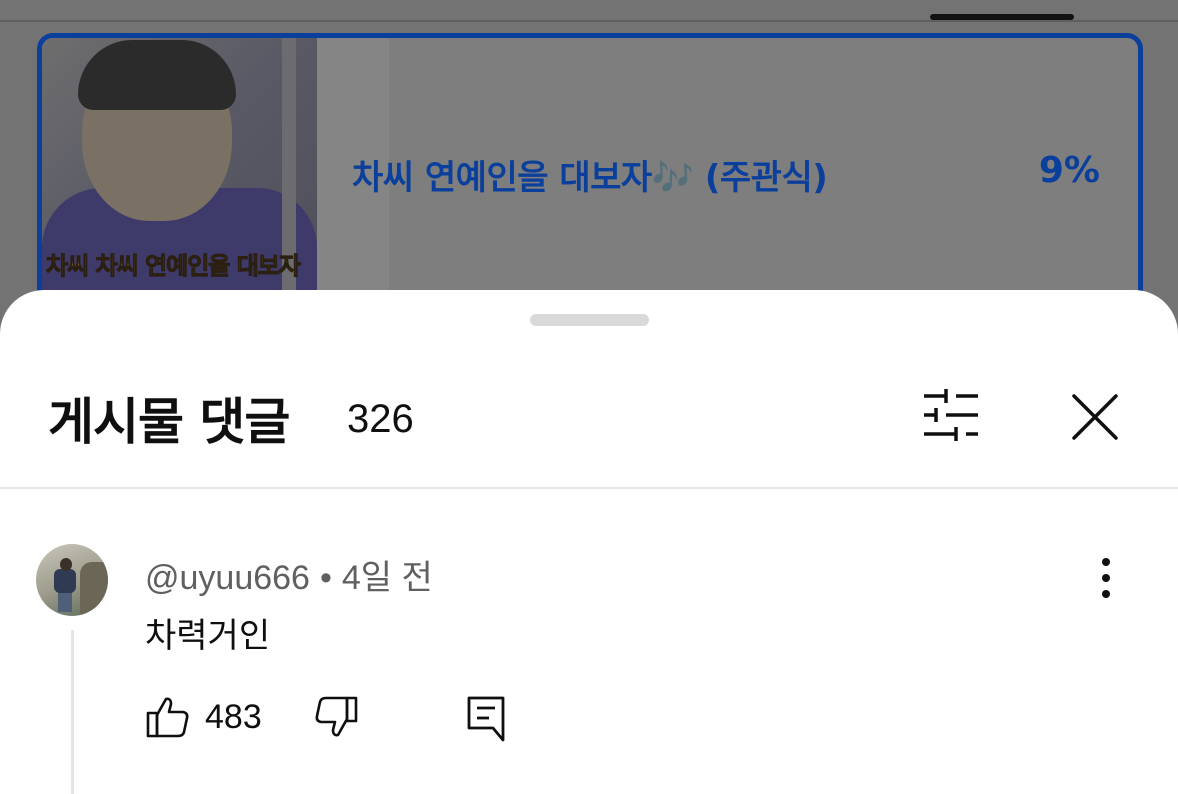 This screenshot has height=794, width=1178. I want to click on avatar-person-head, so click(66, 564).